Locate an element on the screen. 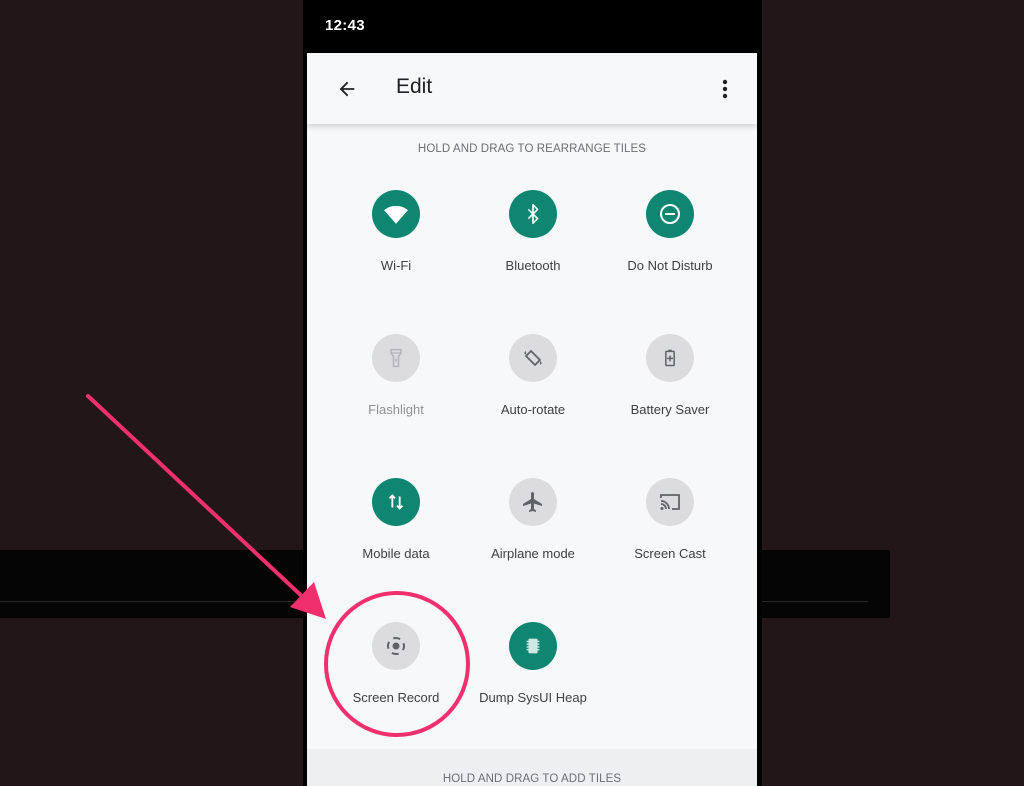 This screenshot has width=1024, height=786. tile-label: Battery Saver is located at coordinates (670, 409).